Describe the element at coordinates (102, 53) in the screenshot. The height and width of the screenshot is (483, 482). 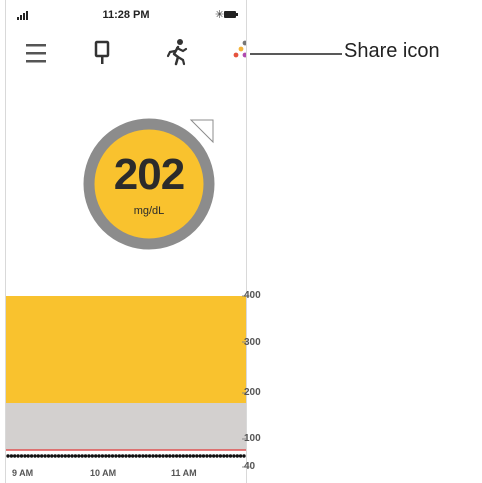
I see `sensor-icon` at that location.